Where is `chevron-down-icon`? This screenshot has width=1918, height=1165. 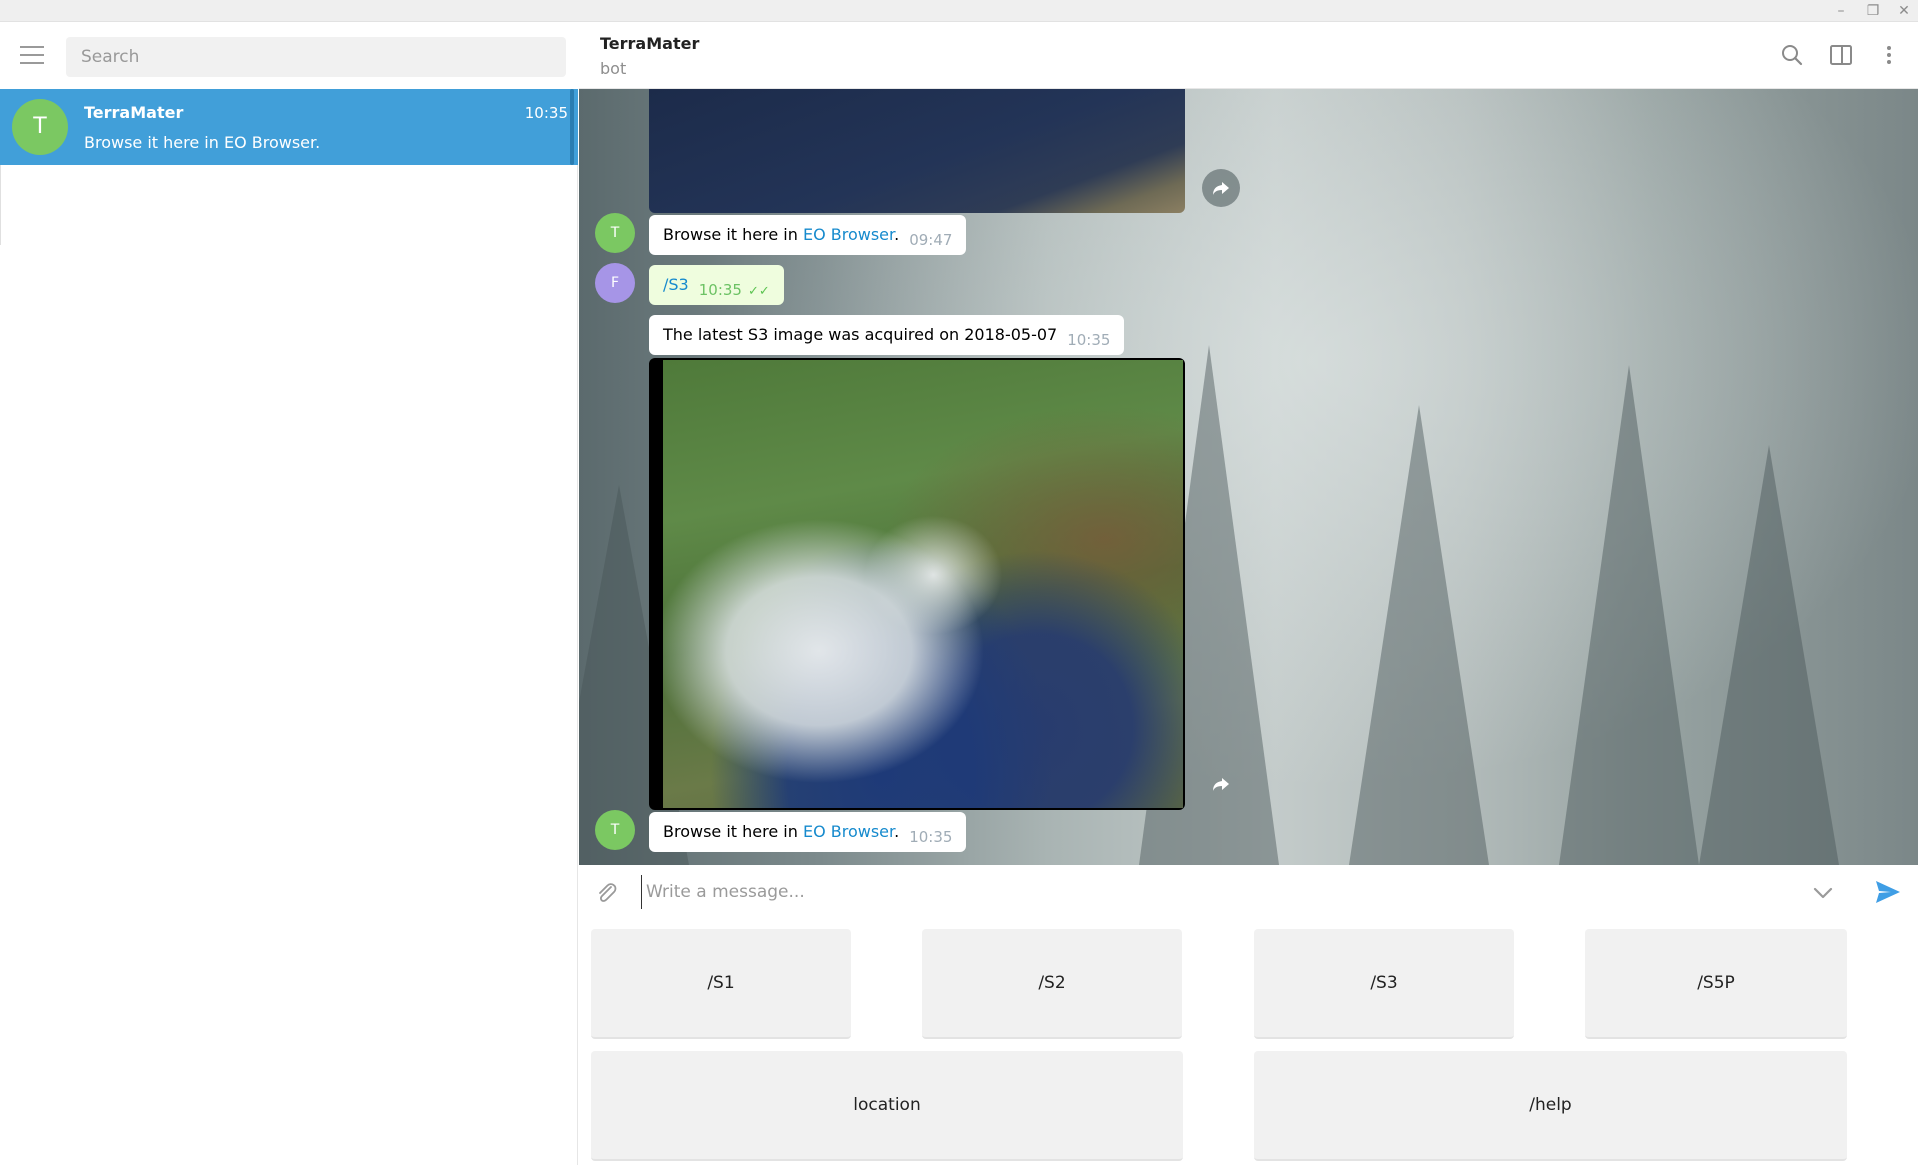
chevron-down-icon is located at coordinates (1823, 893).